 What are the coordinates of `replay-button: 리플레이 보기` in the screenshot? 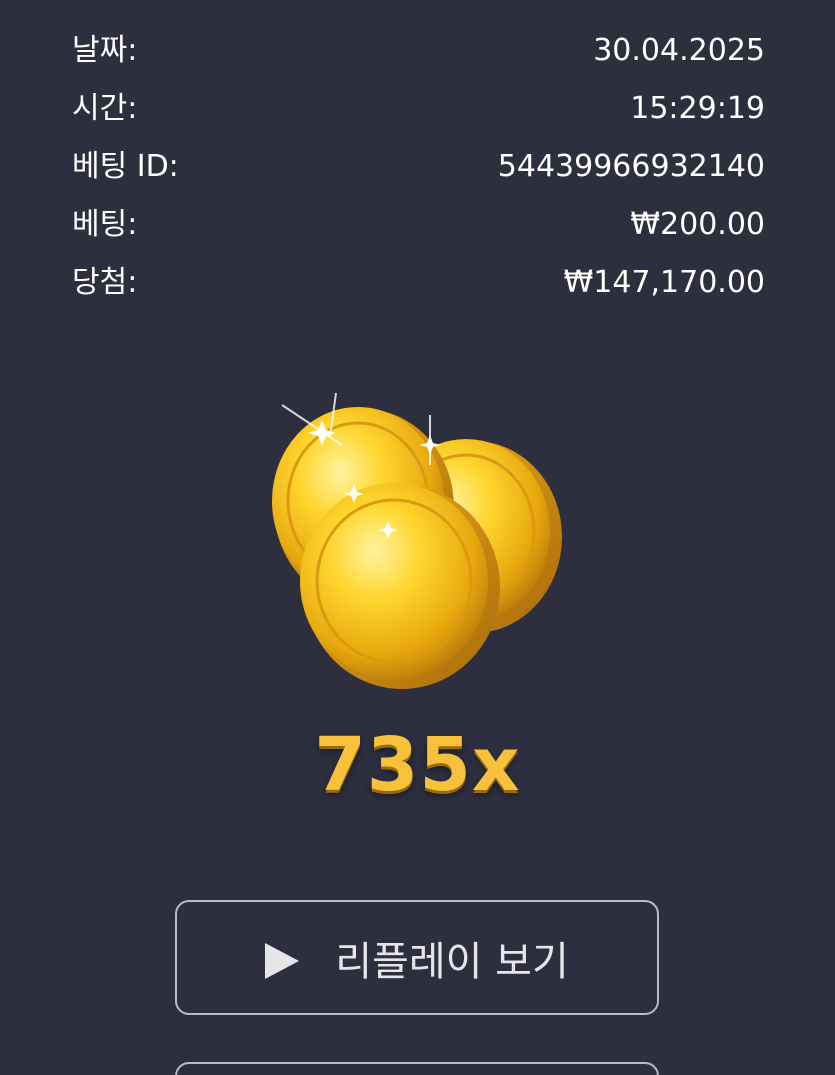 It's located at (417, 957).